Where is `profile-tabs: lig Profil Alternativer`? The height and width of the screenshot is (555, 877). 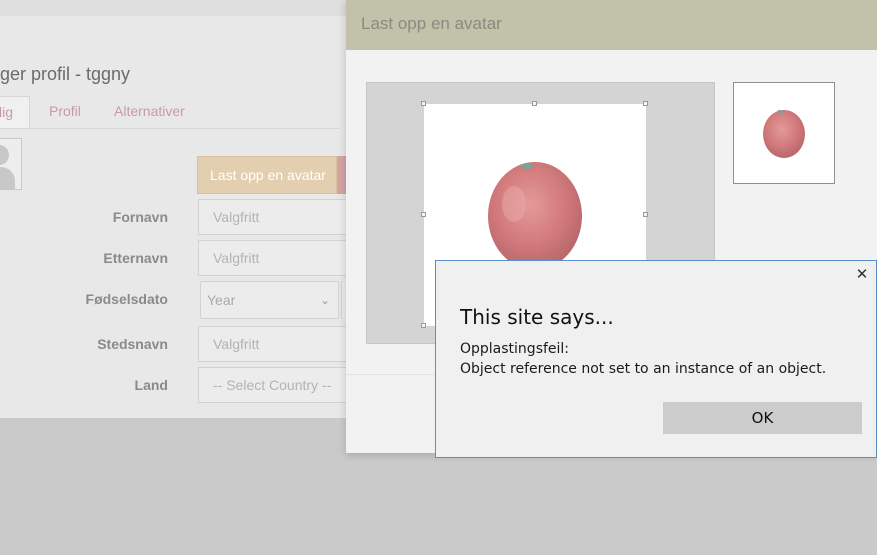
profile-tabs: lig Profil Alternativer is located at coordinates (170, 112).